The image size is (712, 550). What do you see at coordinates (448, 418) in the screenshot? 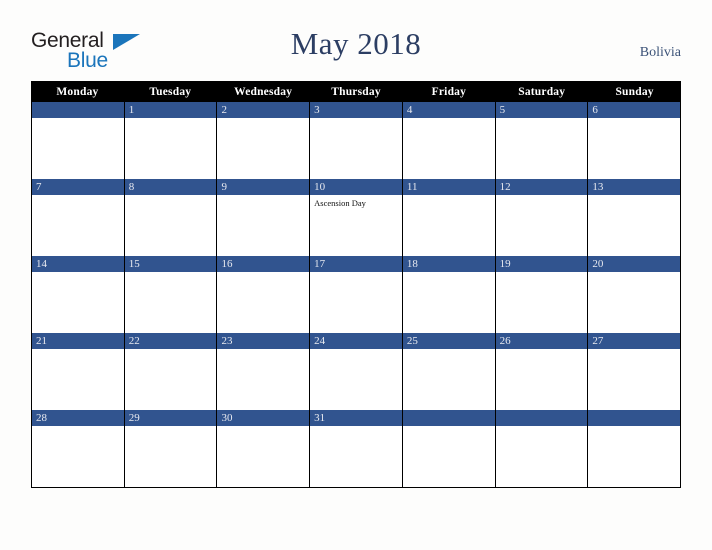
I see `day-number-bar` at bounding box center [448, 418].